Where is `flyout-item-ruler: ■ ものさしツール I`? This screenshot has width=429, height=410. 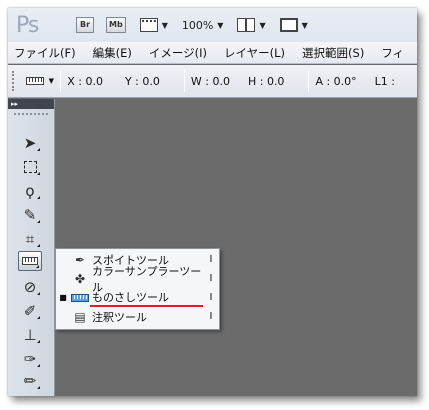 flyout-item-ruler: ■ ものさしツール I is located at coordinates (137, 297).